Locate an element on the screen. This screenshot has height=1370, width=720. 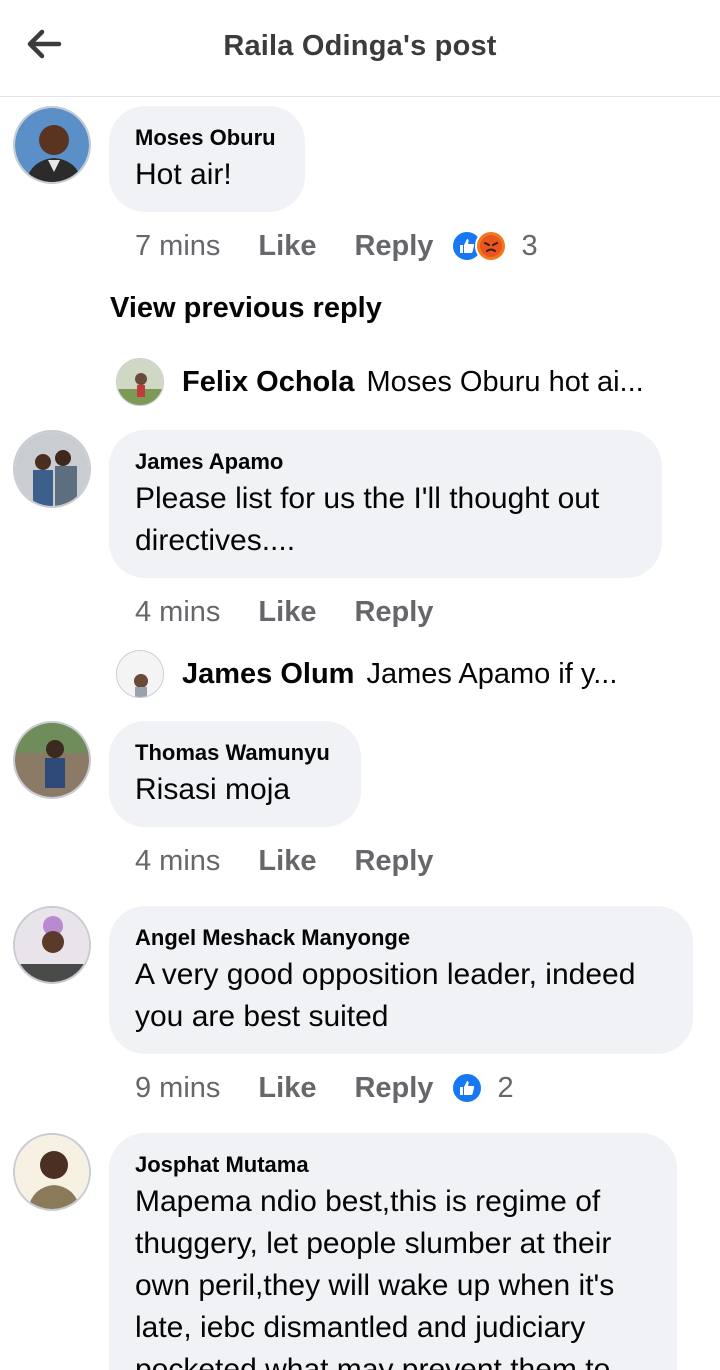
top-bar: Raila Odinga's post is located at coordinates (360, 48).